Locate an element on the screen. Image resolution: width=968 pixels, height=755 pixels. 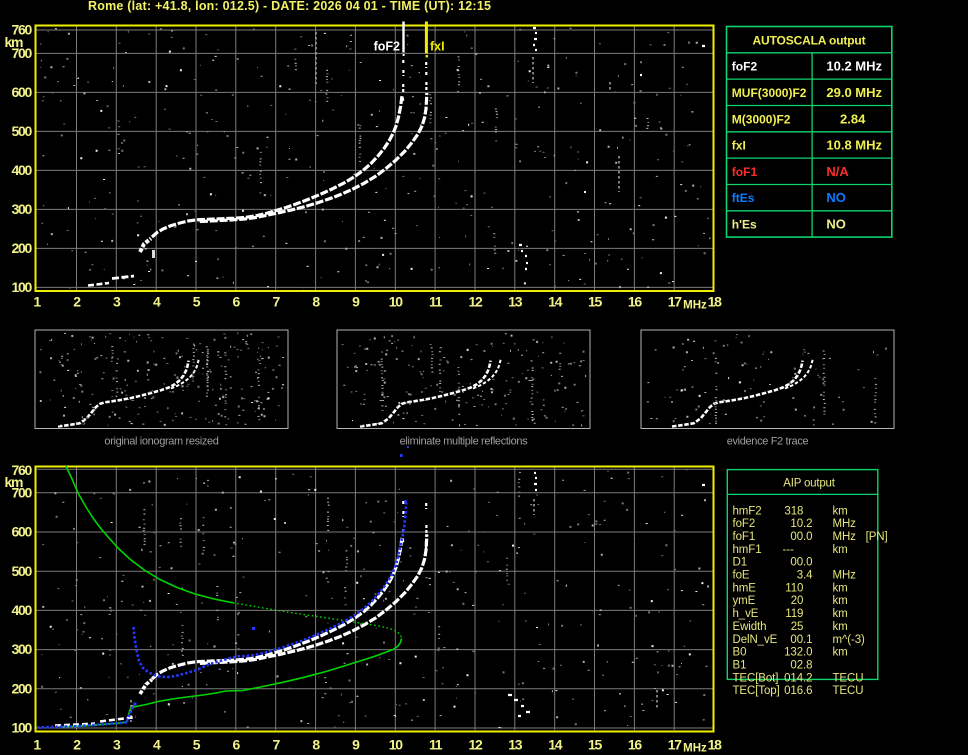
svg-text: 3.4 is located at coordinates (805, 576).